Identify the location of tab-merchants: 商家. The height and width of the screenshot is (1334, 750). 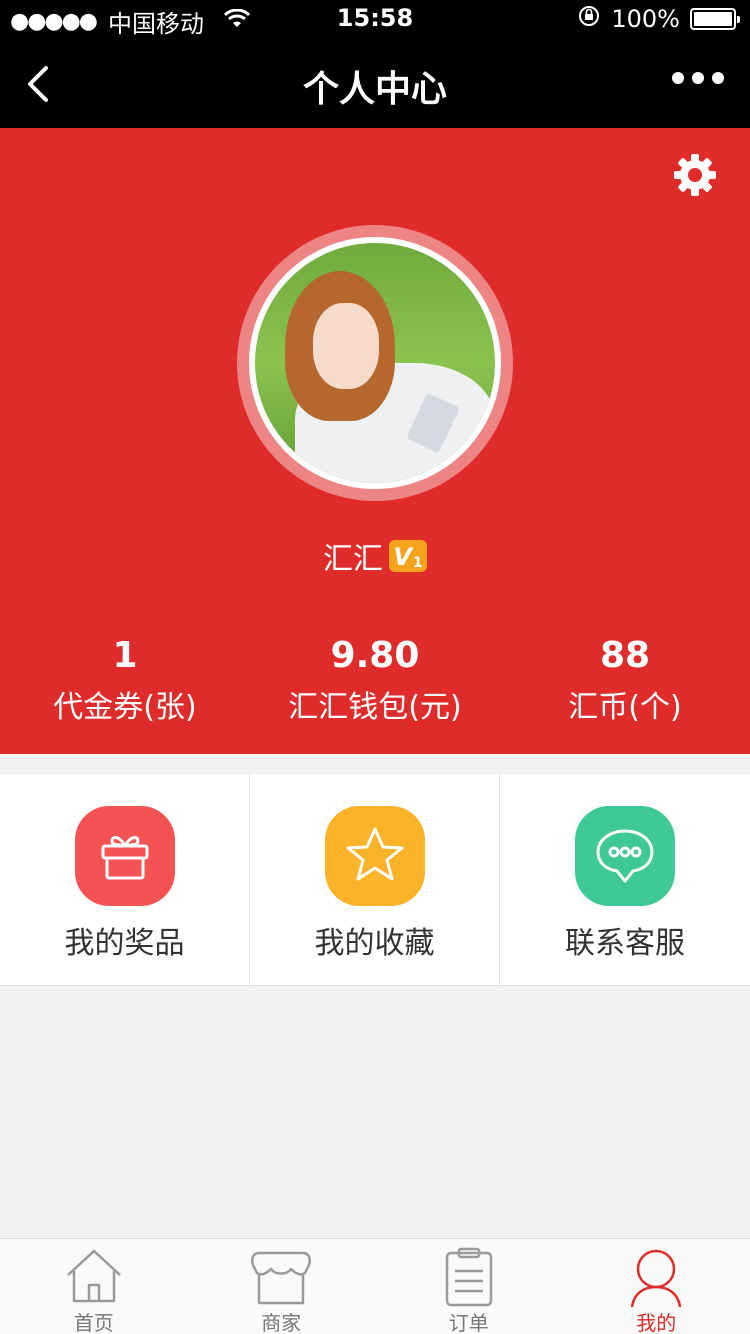
(282, 1286).